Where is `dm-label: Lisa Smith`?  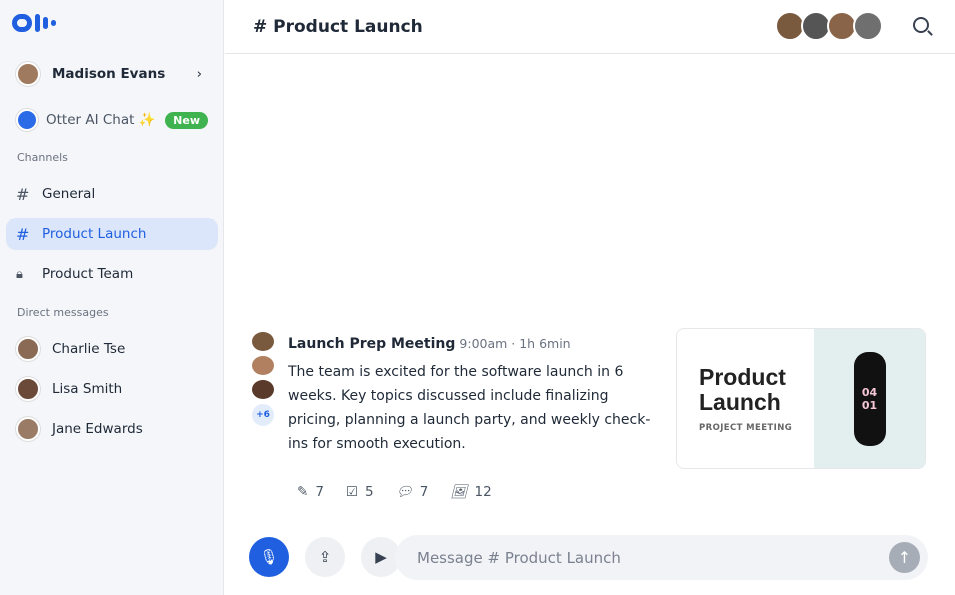
dm-label: Lisa Smith is located at coordinates (87, 389).